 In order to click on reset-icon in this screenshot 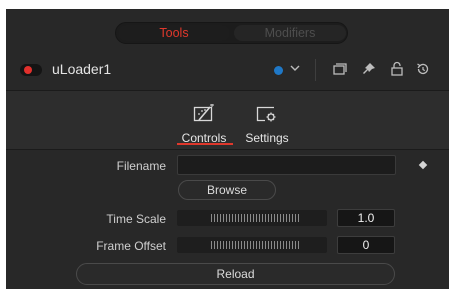, I will do `click(423, 69)`.